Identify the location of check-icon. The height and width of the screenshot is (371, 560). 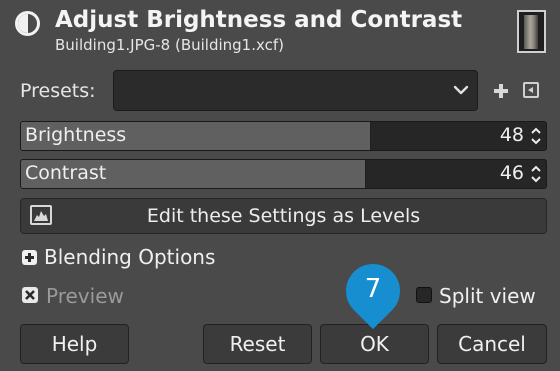
(30, 295).